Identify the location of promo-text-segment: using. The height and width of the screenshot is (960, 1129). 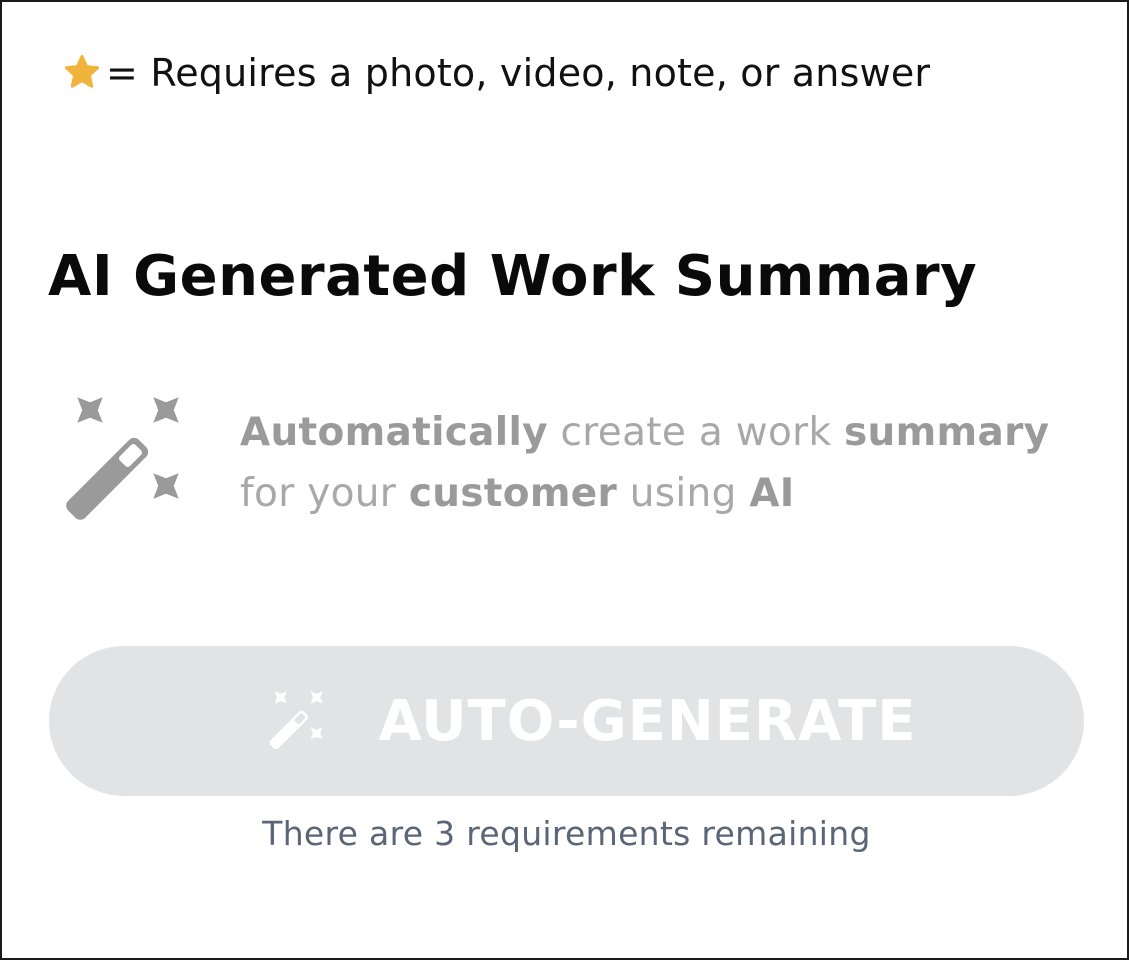
(683, 493).